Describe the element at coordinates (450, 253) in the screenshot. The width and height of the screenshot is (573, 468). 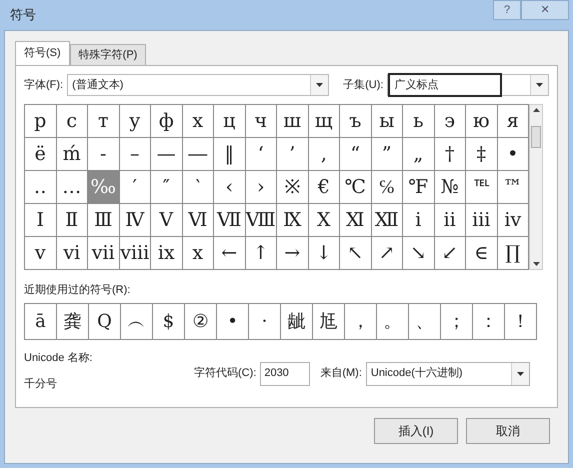
I see `symbol-cell: ↙` at that location.